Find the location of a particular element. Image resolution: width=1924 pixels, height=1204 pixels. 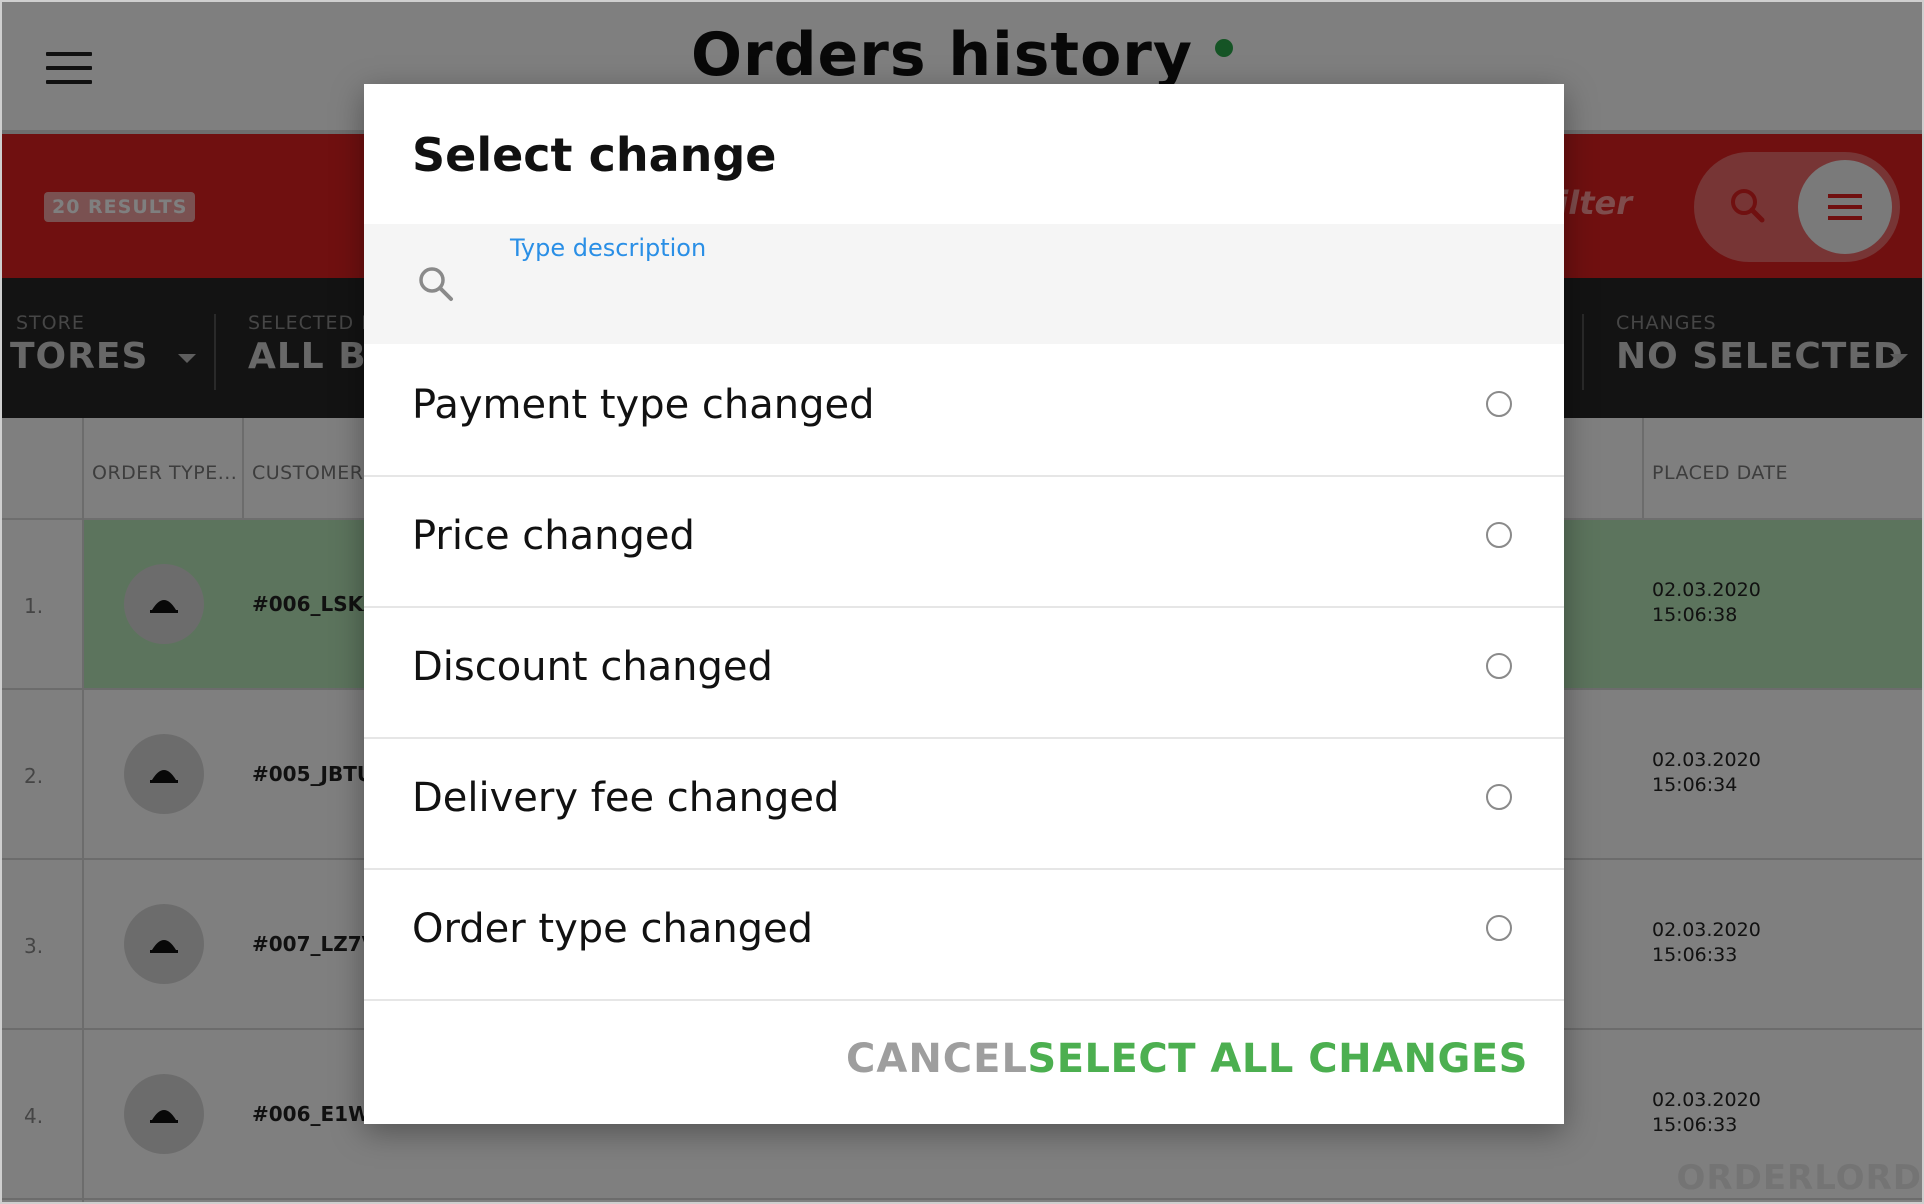

cancel-button: CANCEL is located at coordinates (937, 1059).